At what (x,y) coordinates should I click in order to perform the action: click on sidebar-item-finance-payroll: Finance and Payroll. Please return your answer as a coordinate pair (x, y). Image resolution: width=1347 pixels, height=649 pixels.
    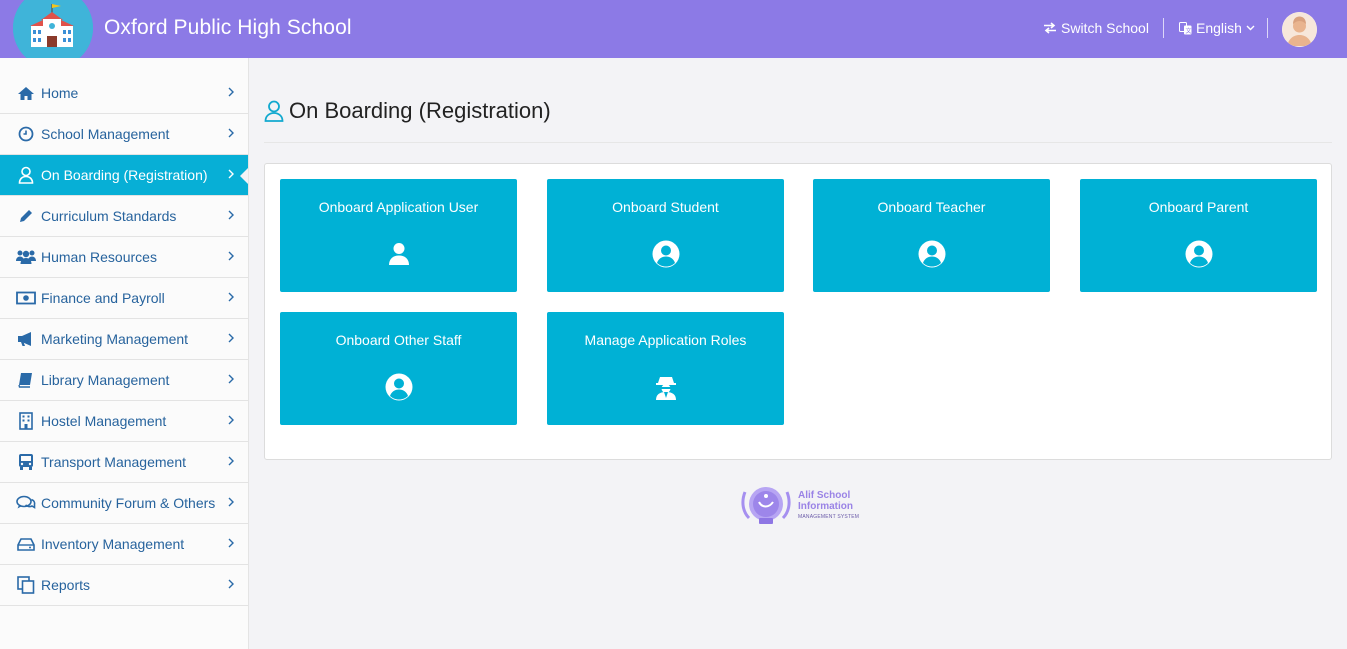
    Looking at the image, I should click on (124, 298).